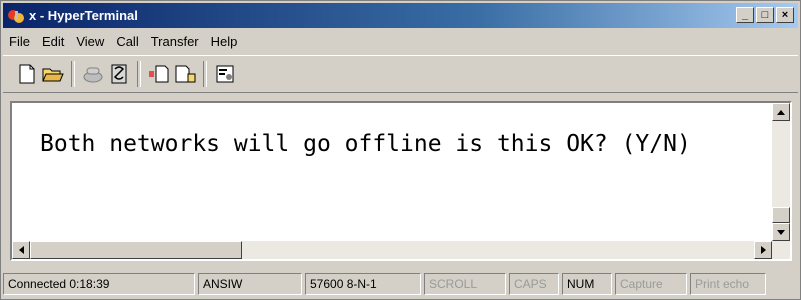 Image resolution: width=801 pixels, height=300 pixels. I want to click on scroll-left-button, so click(21, 250).